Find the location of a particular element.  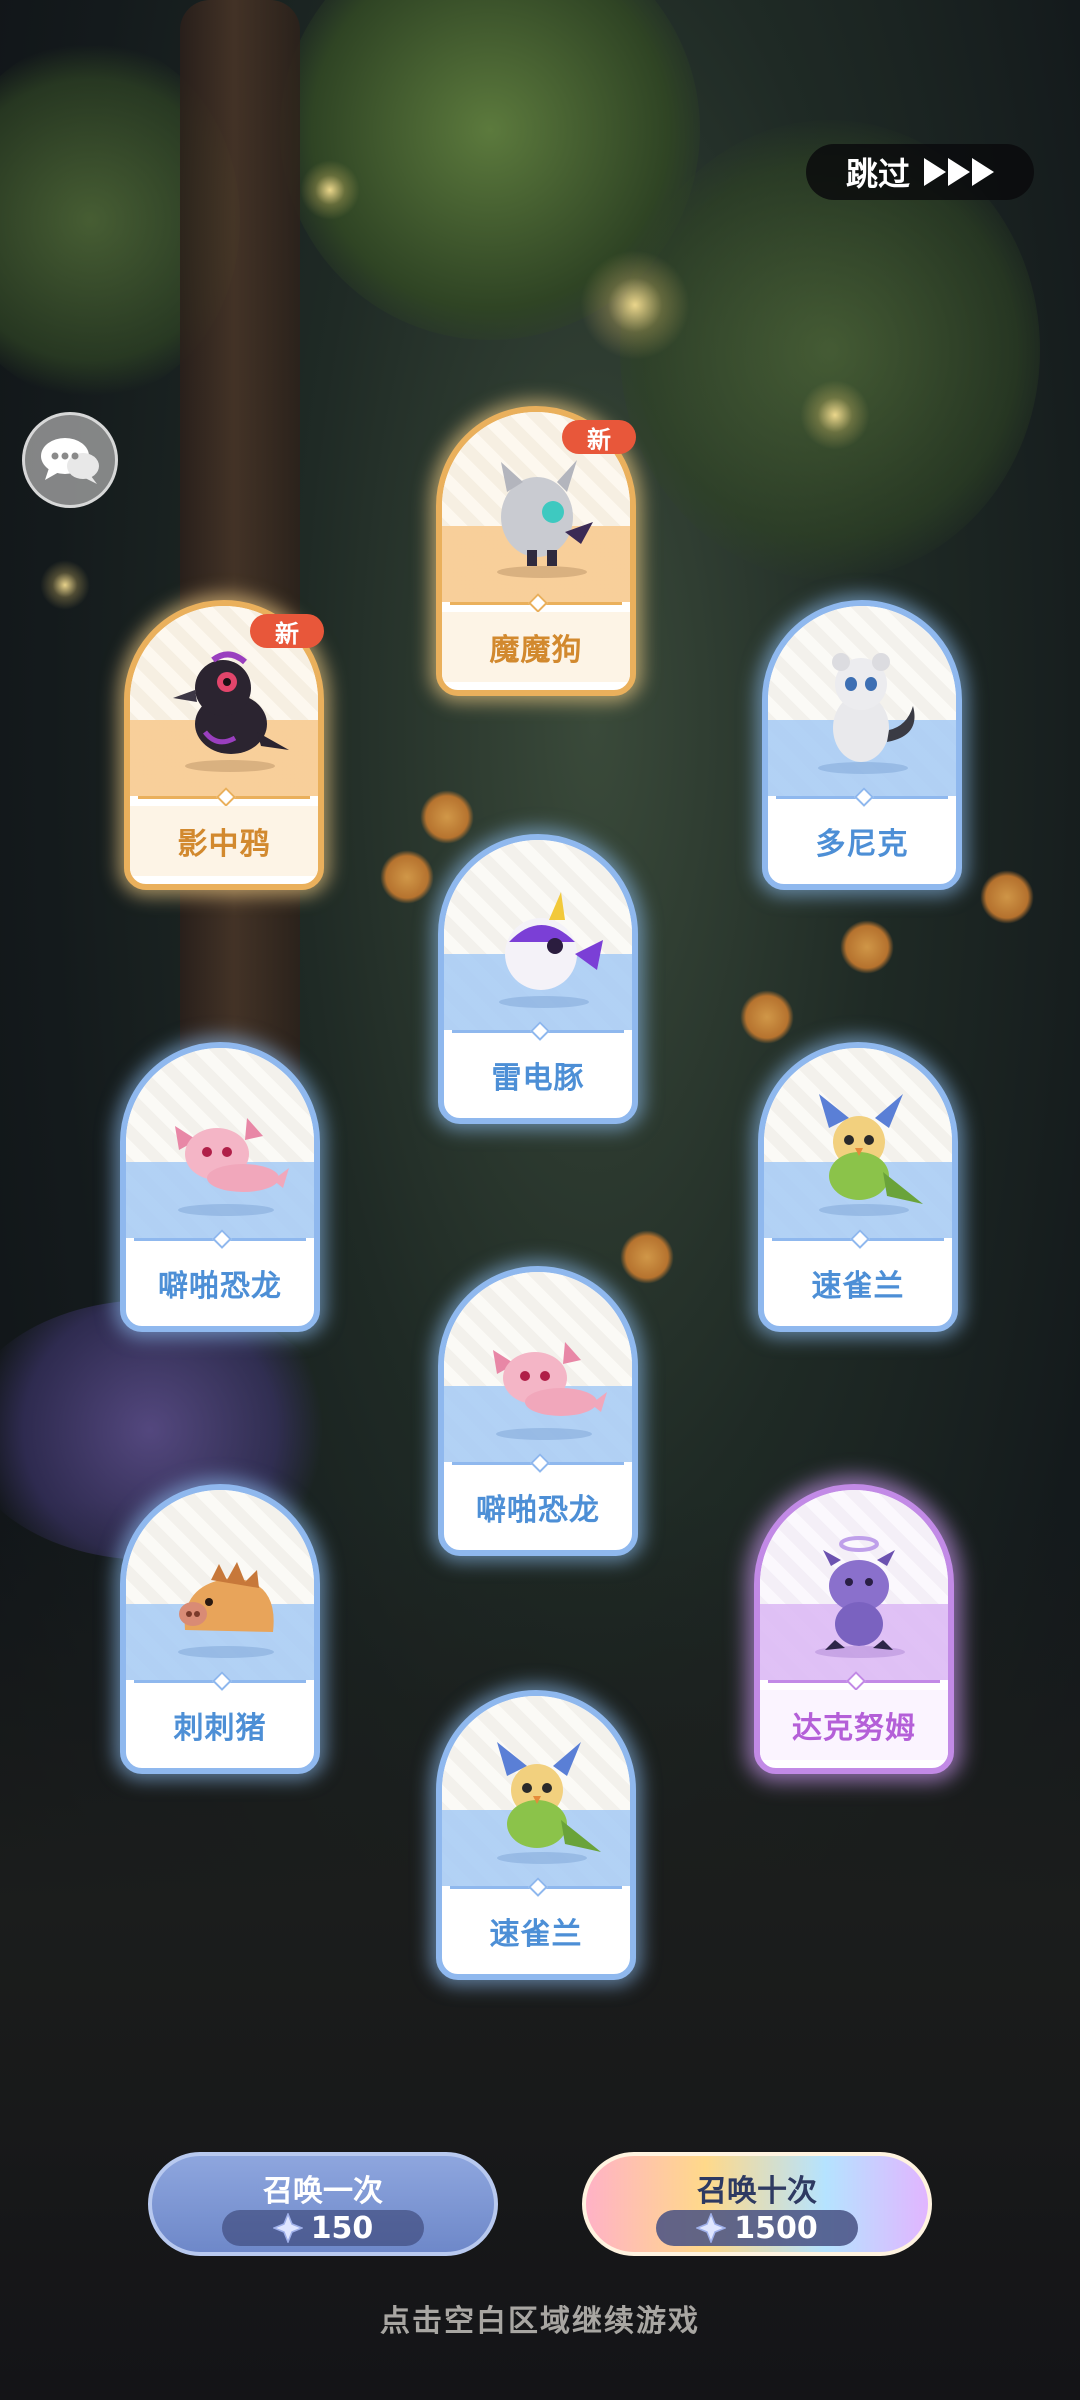

purple-imp-creature-icon is located at coordinates (860, 1597).